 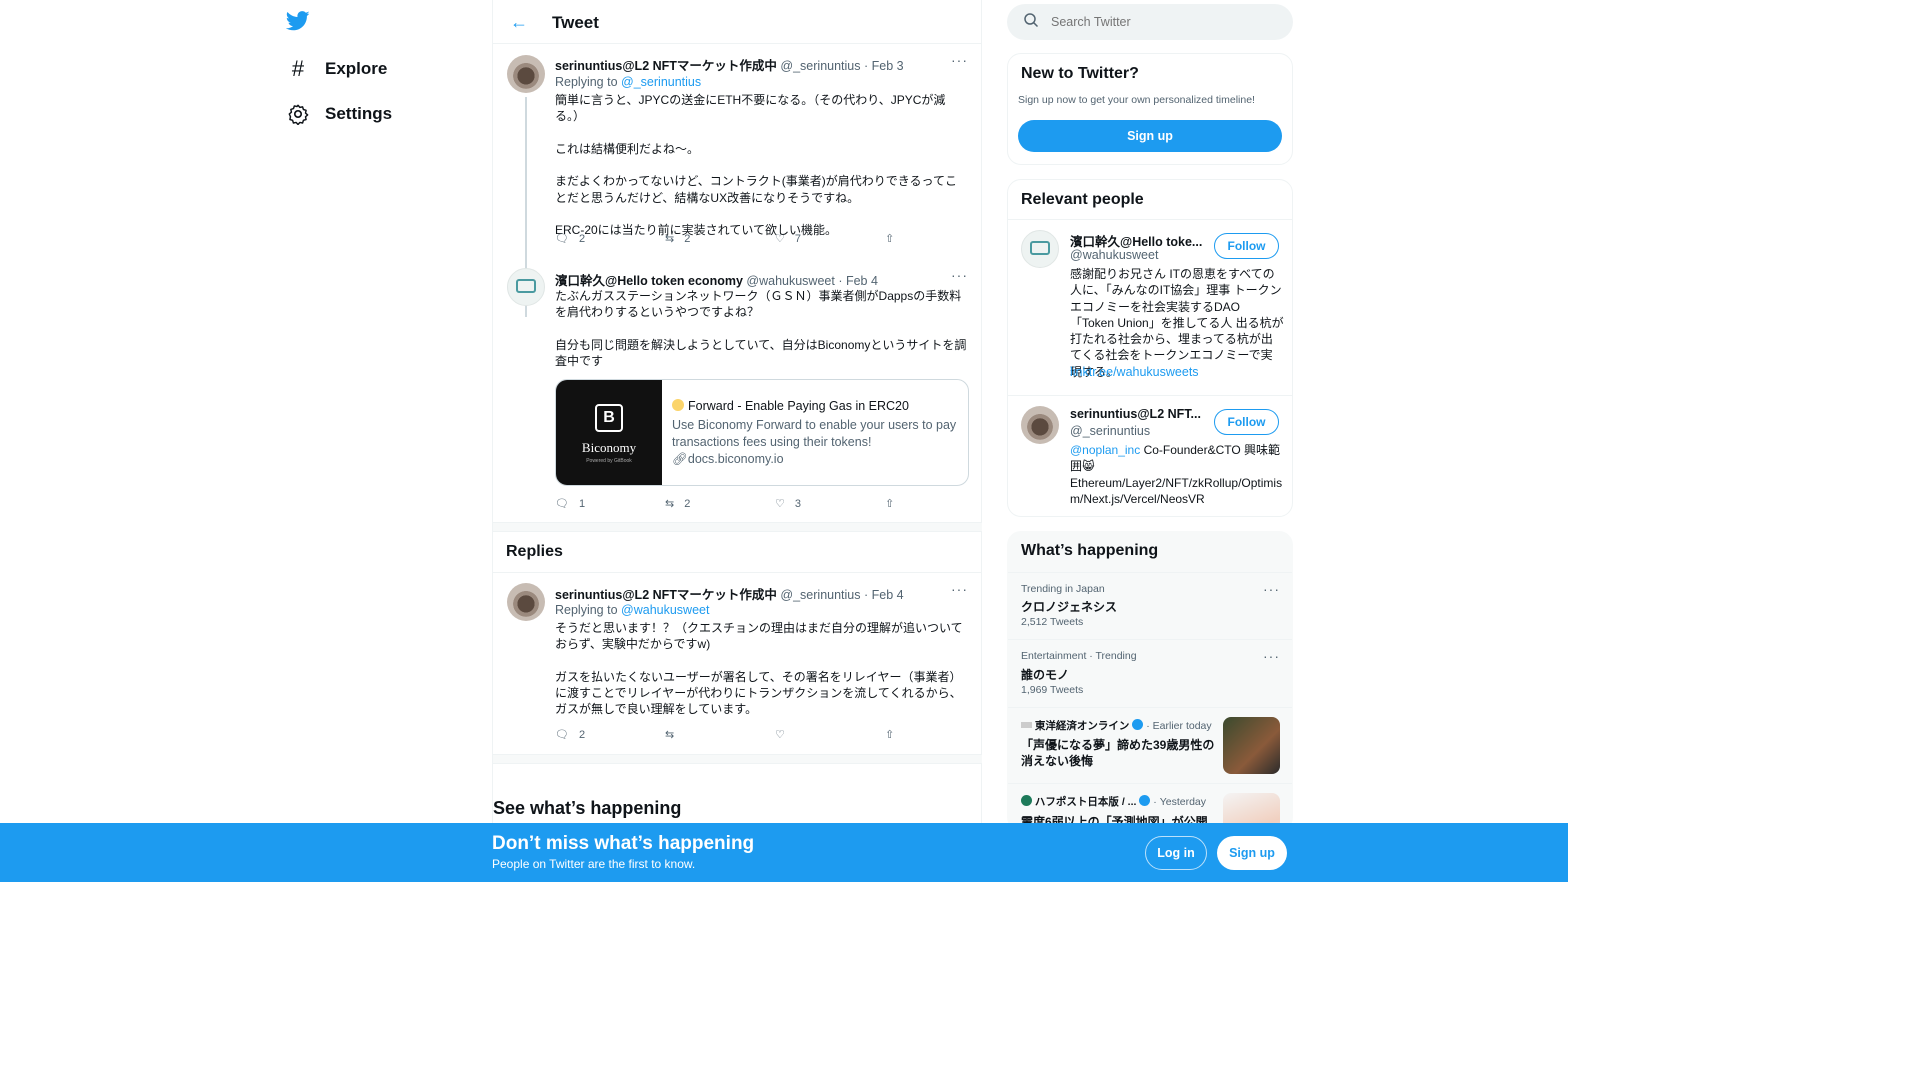 I want to click on like-button: ♡, so click(x=830, y=734).